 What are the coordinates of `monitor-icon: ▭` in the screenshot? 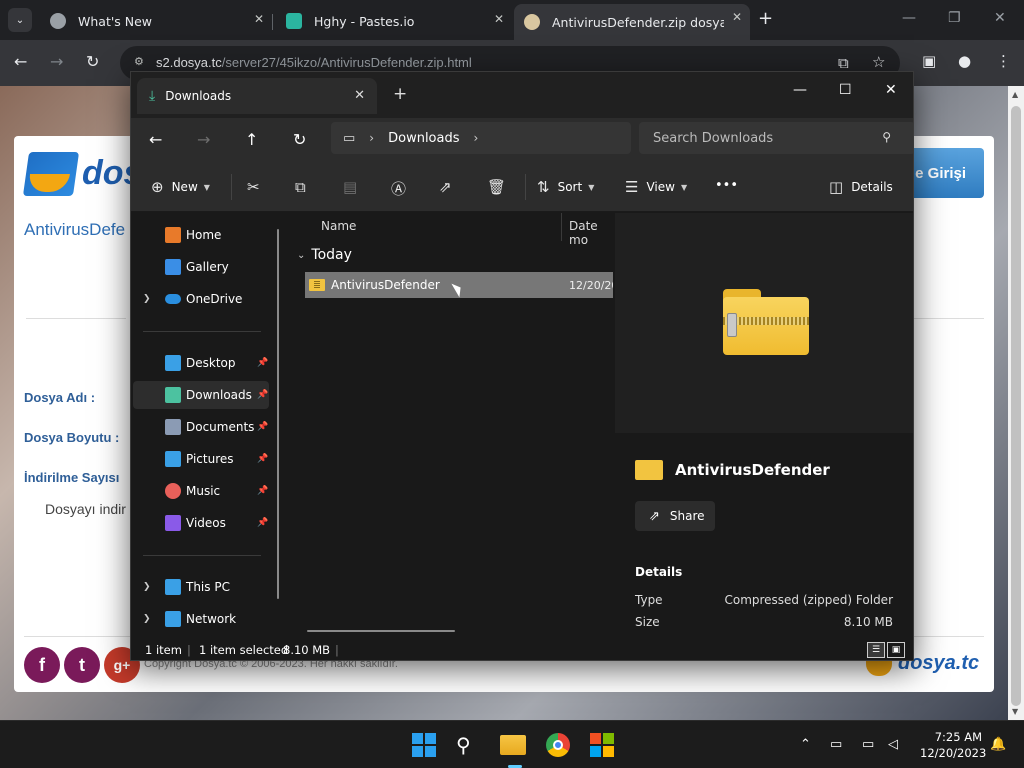 It's located at (349, 138).